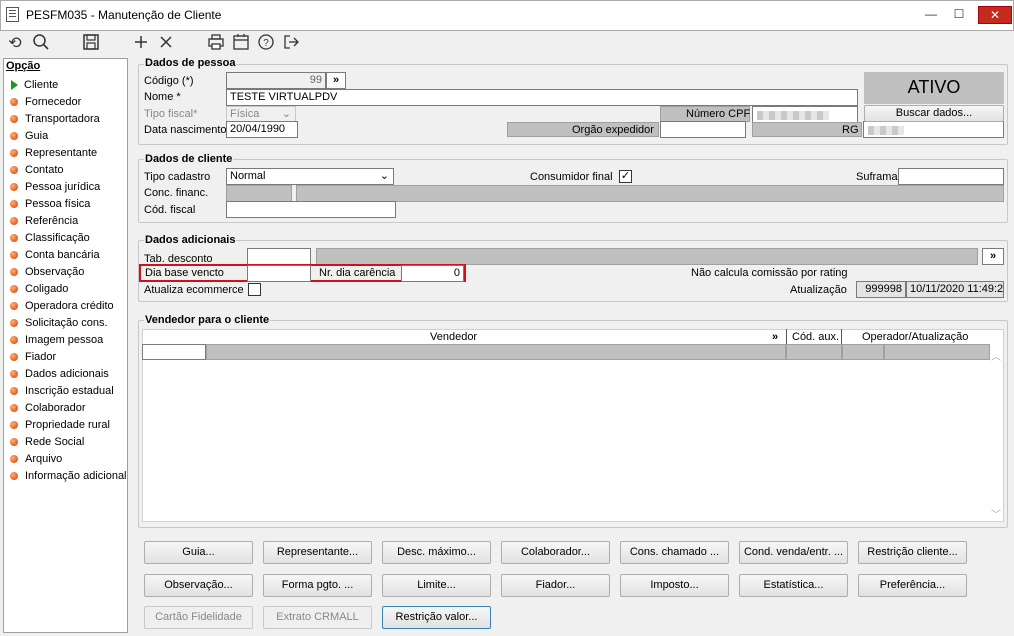 This screenshot has height=636, width=1014. I want to click on sidebar-item: Solicitação cons., so click(67, 322).